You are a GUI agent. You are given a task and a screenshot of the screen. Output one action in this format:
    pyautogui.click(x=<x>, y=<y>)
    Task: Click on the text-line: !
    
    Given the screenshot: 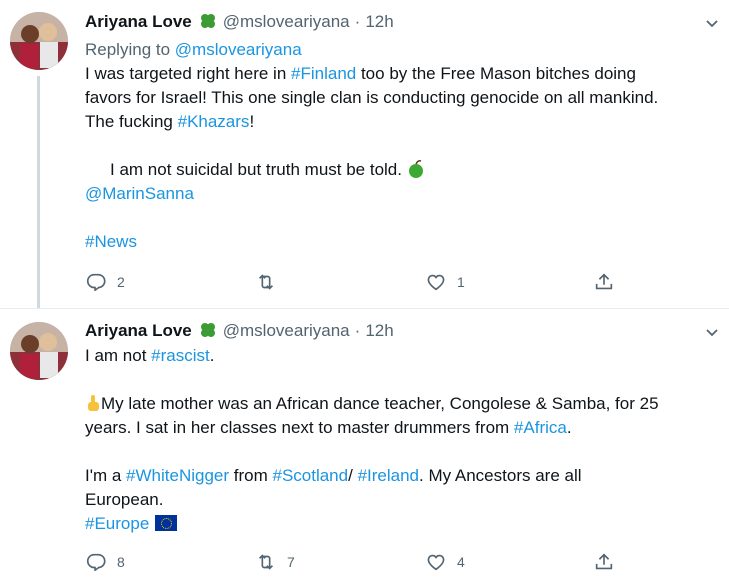 What is the action you would take?
    pyautogui.click(x=252, y=121)
    